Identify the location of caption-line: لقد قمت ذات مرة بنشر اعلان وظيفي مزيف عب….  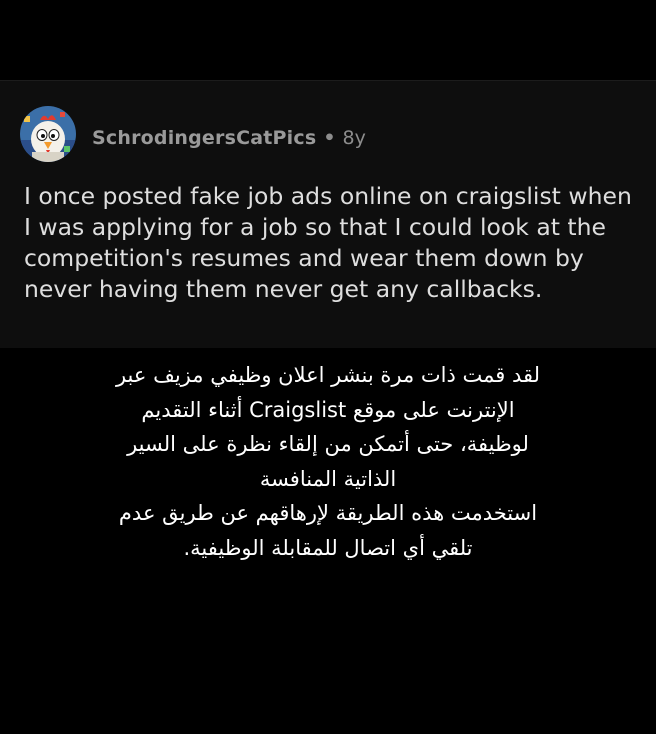
(328, 375).